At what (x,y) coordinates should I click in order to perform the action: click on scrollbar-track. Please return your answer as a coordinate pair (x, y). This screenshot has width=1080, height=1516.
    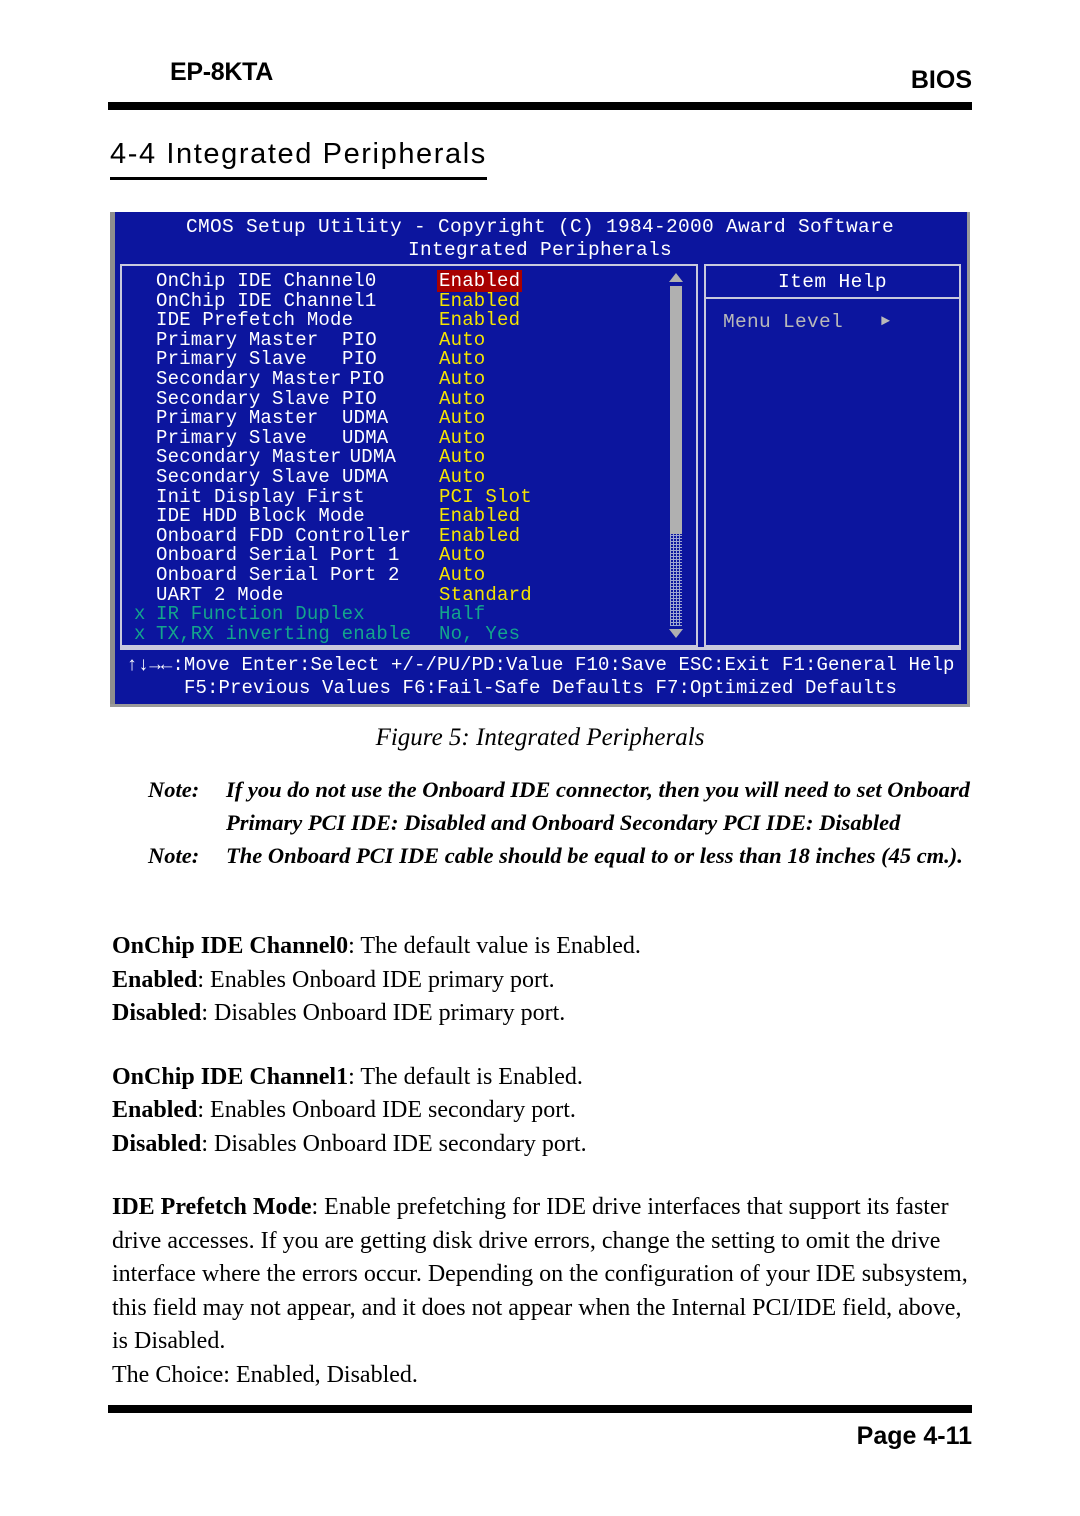
    Looking at the image, I should click on (676, 580).